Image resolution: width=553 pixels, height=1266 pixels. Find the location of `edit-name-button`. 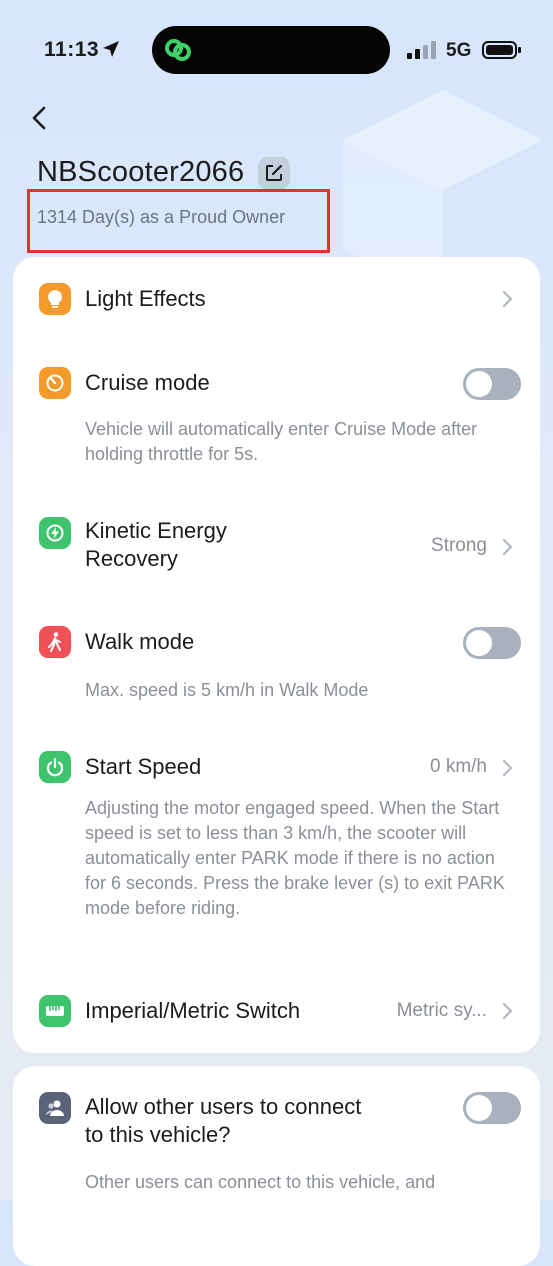

edit-name-button is located at coordinates (274, 172).